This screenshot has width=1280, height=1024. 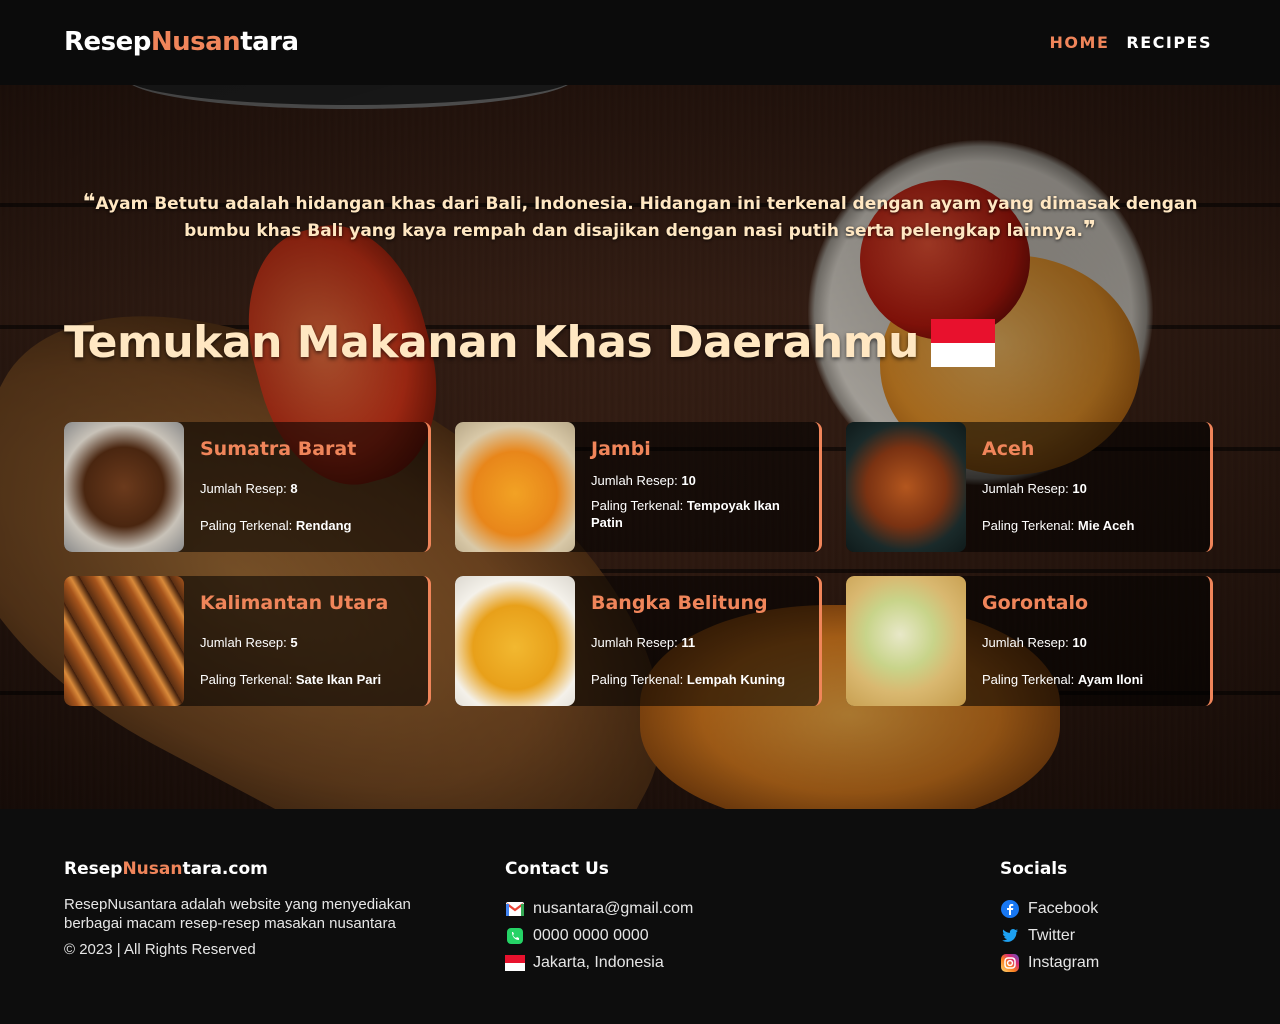 I want to click on nav-home-link: HOME, so click(x=1080, y=42).